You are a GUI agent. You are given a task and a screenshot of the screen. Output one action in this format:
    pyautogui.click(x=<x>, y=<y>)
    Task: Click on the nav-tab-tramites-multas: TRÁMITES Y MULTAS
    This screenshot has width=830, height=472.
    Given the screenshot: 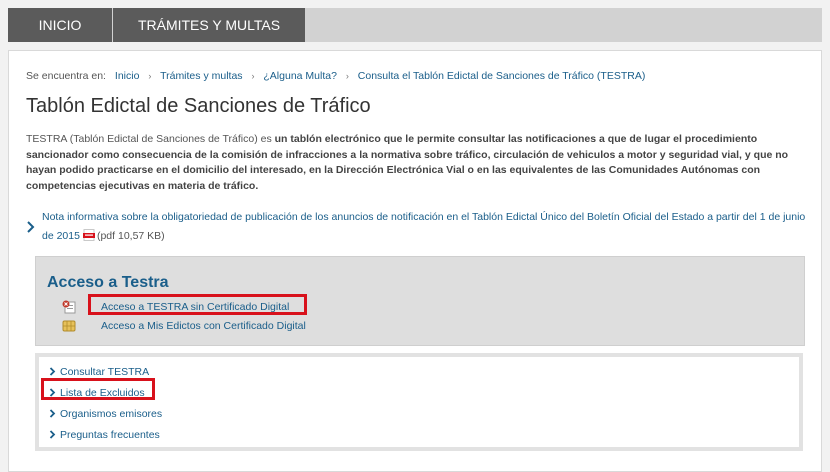 What is the action you would take?
    pyautogui.click(x=209, y=25)
    